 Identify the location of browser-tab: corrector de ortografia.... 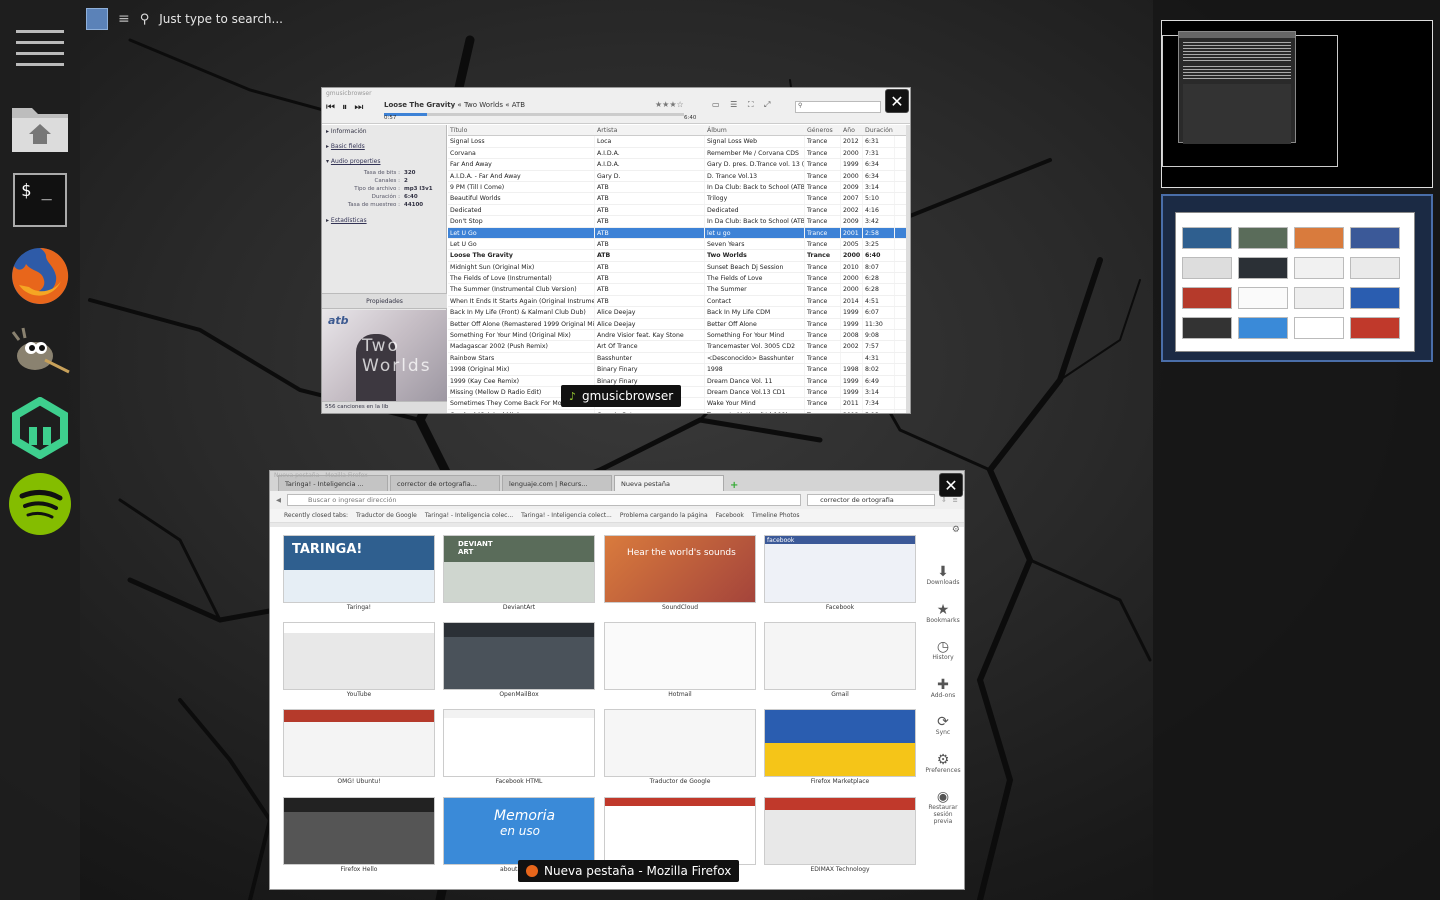
(445, 483).